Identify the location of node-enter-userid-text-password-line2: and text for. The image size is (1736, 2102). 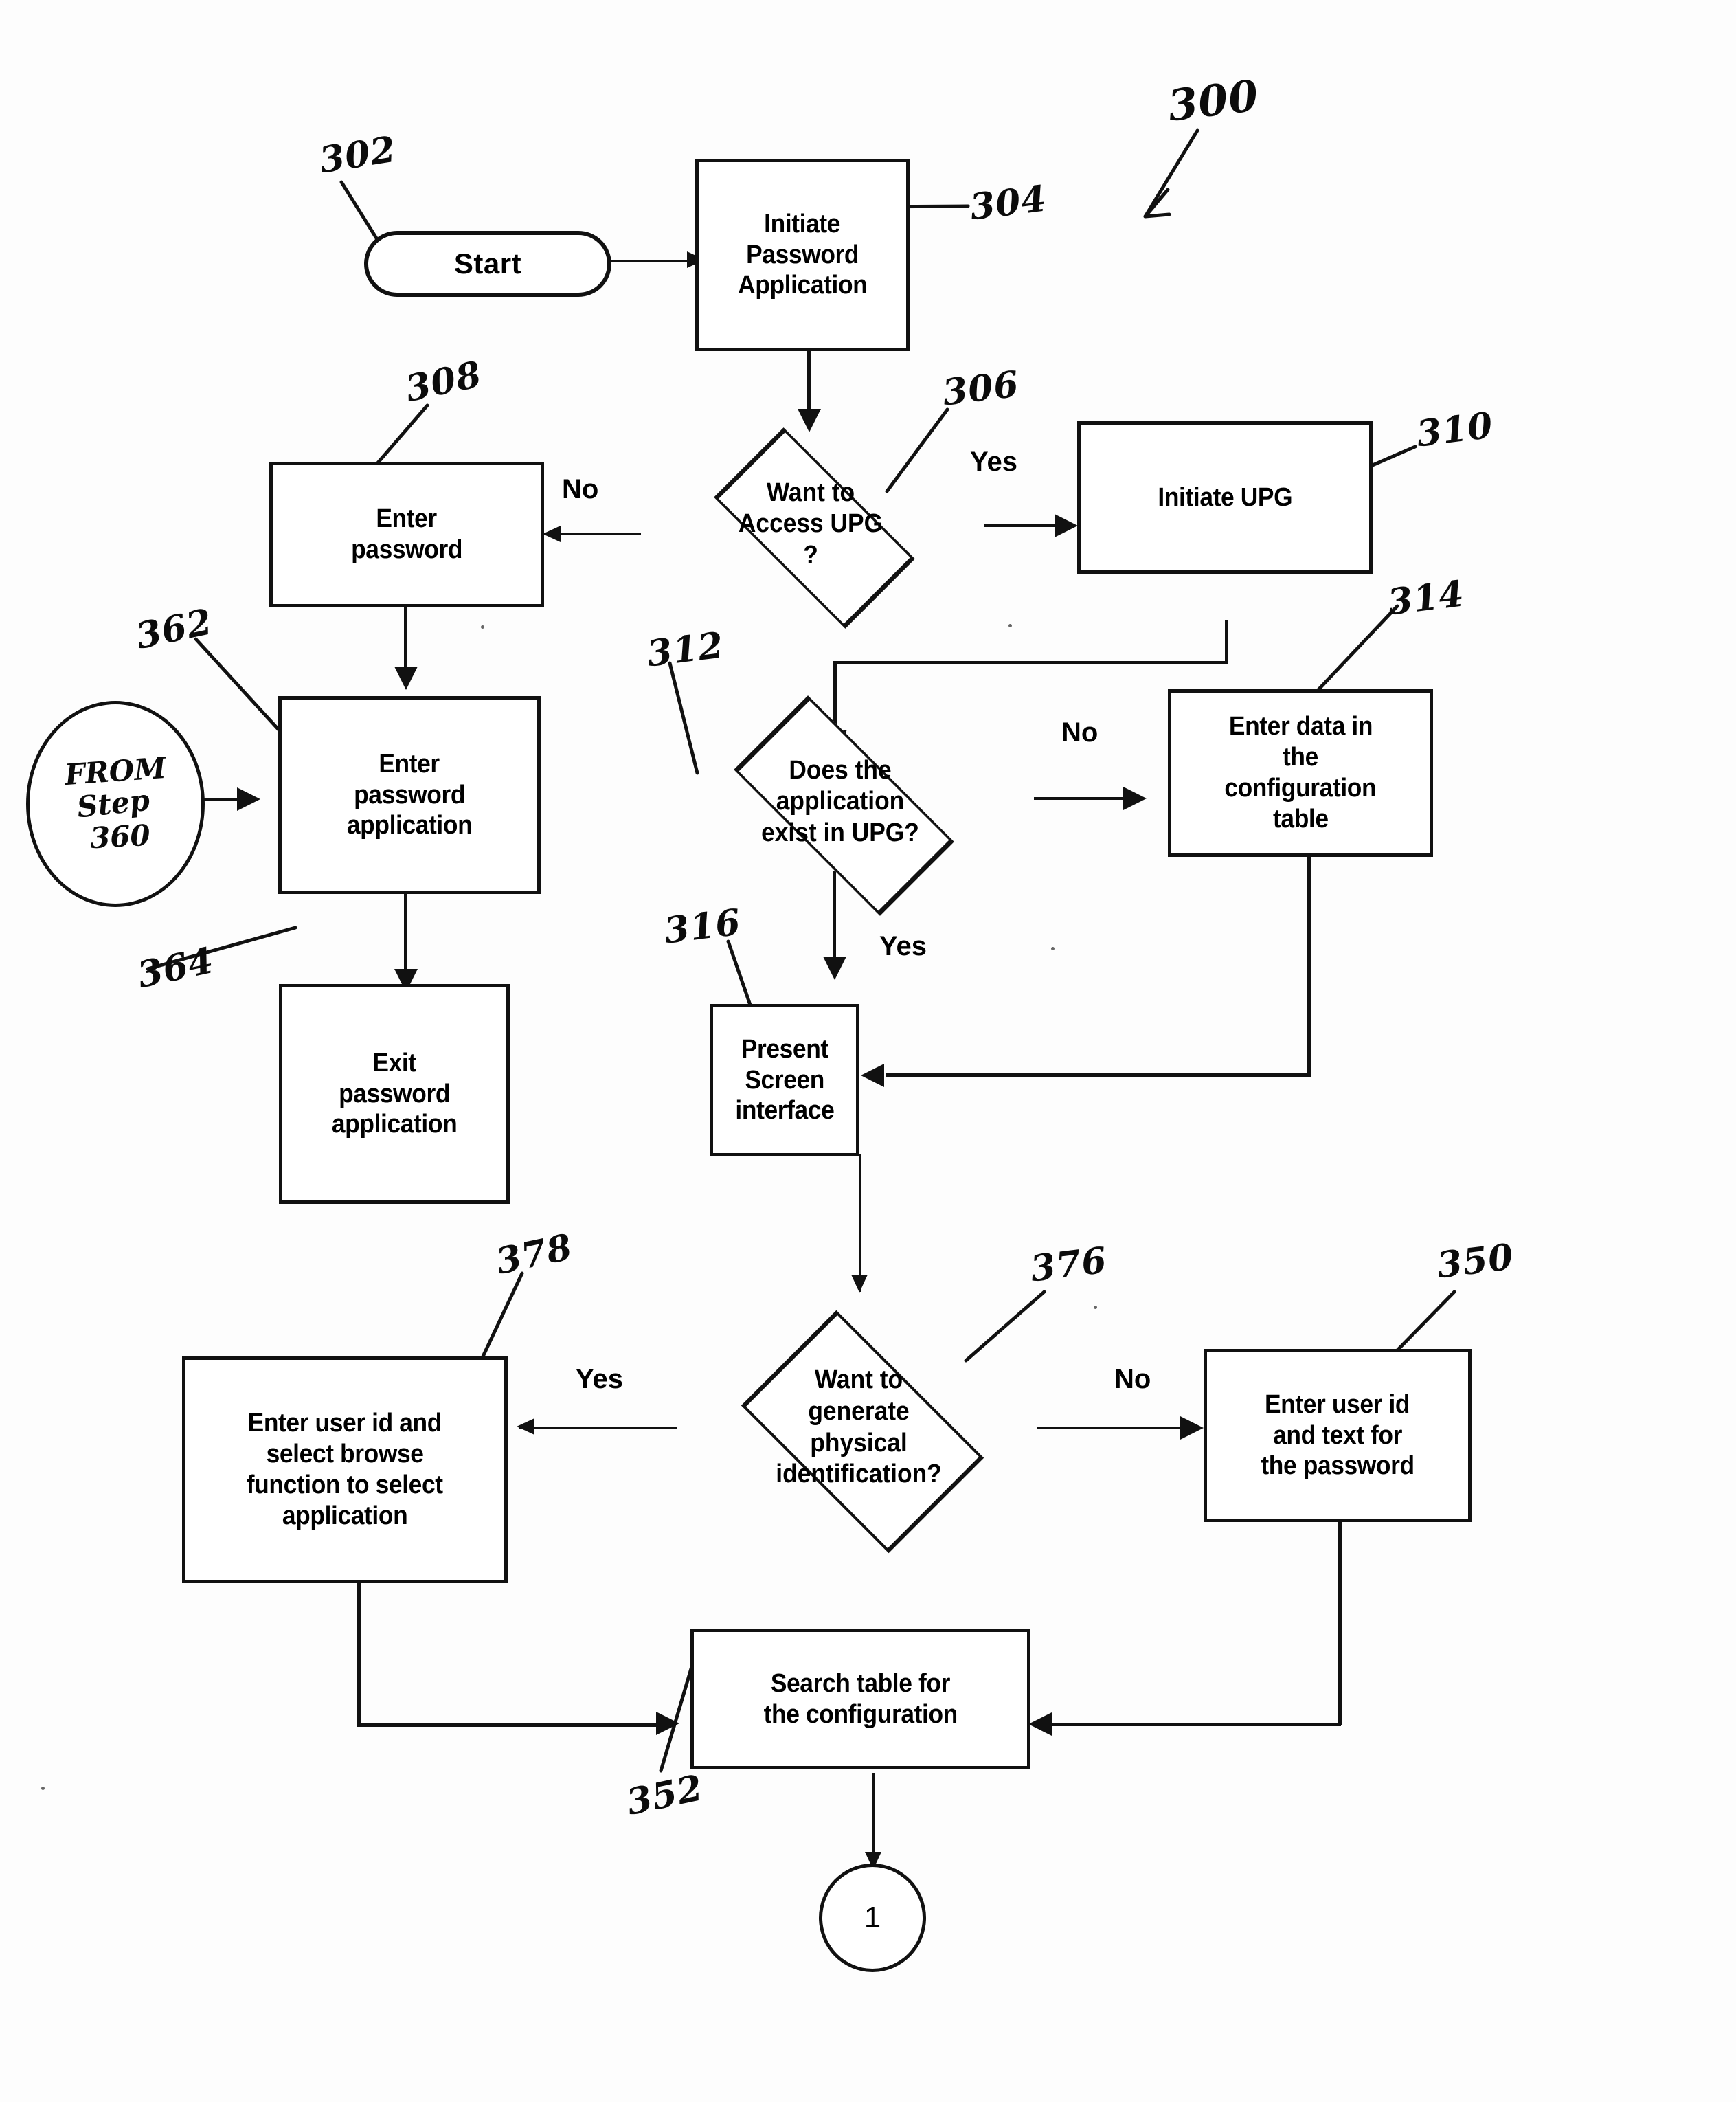
(1337, 1435).